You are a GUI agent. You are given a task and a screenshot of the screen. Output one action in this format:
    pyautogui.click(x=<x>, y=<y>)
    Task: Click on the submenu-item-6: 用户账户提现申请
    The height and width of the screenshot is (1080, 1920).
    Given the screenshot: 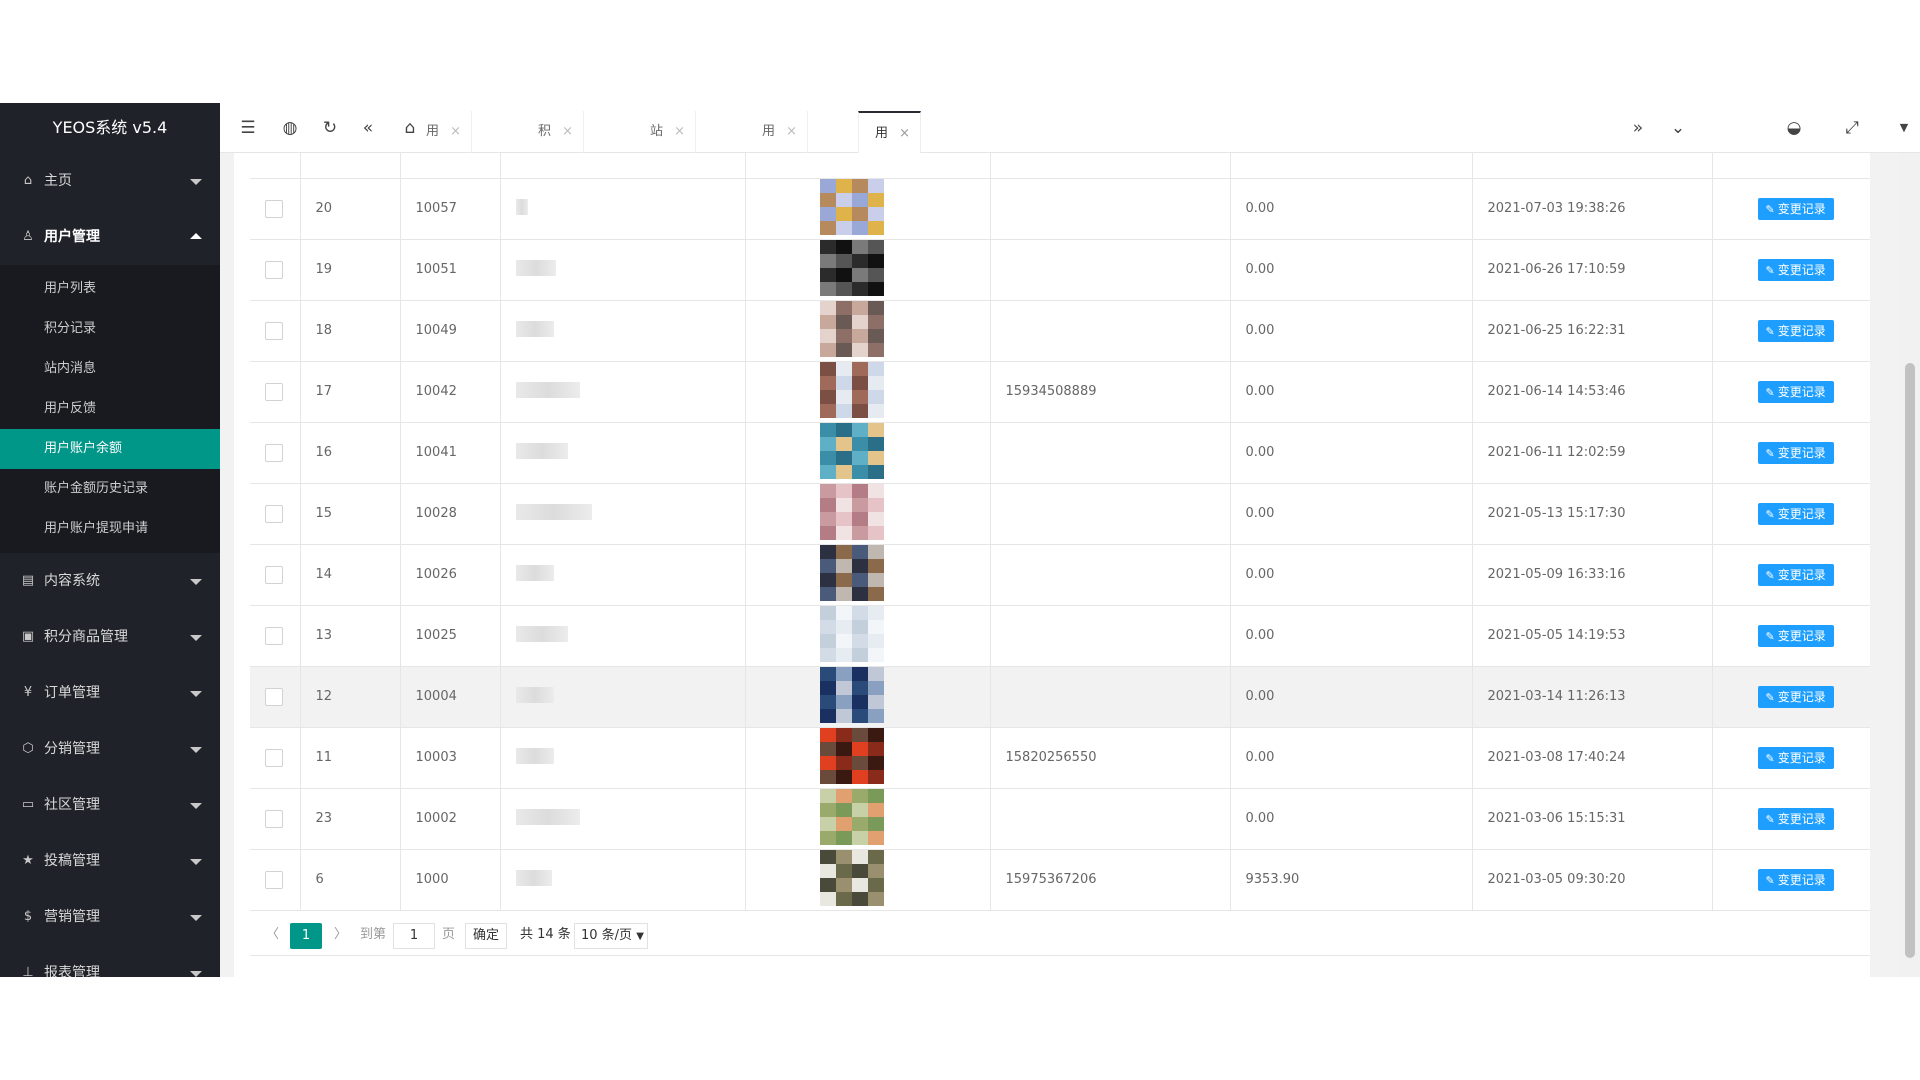 What is the action you would take?
    pyautogui.click(x=110, y=529)
    